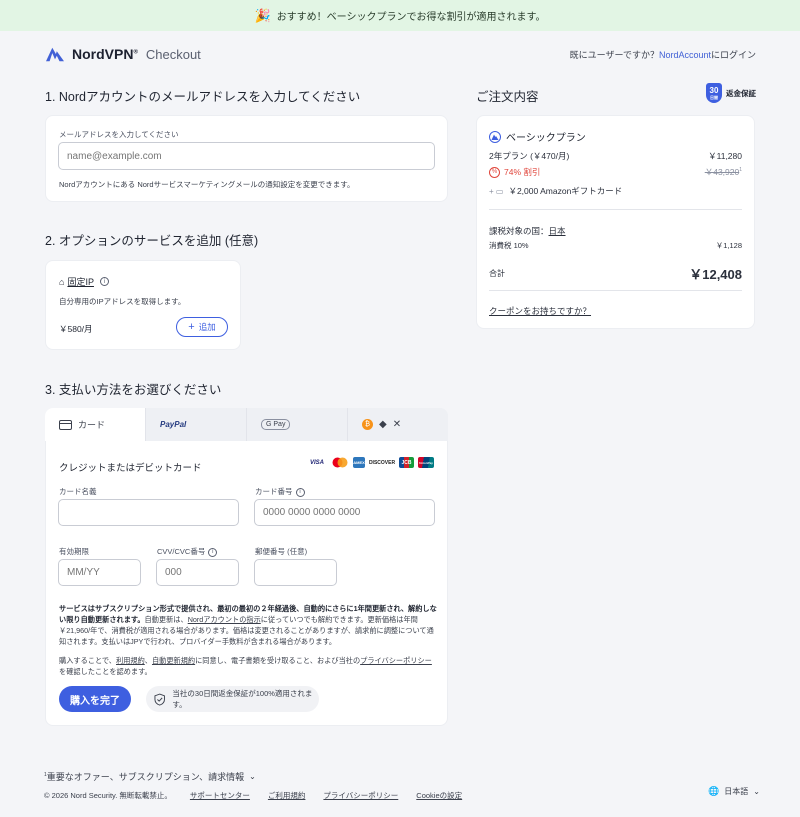 This screenshot has width=800, height=817. I want to click on paypal-logo: PayPal, so click(173, 424).